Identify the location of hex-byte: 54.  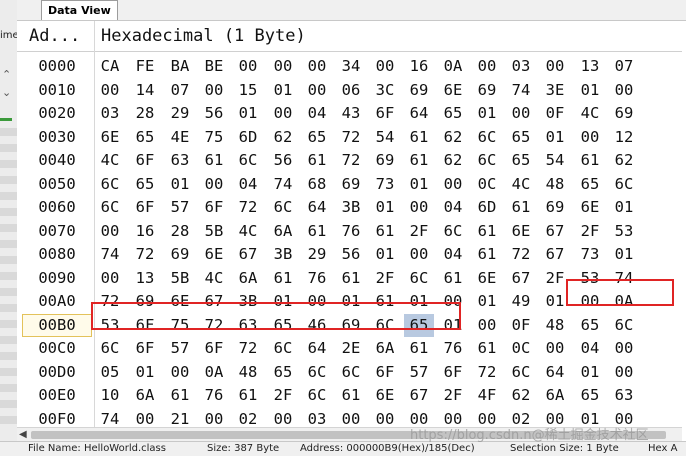
(555, 161).